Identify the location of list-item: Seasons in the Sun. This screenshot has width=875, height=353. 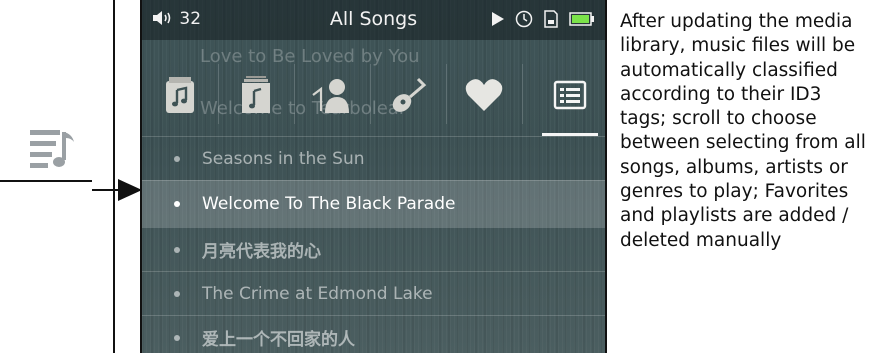
(373, 158).